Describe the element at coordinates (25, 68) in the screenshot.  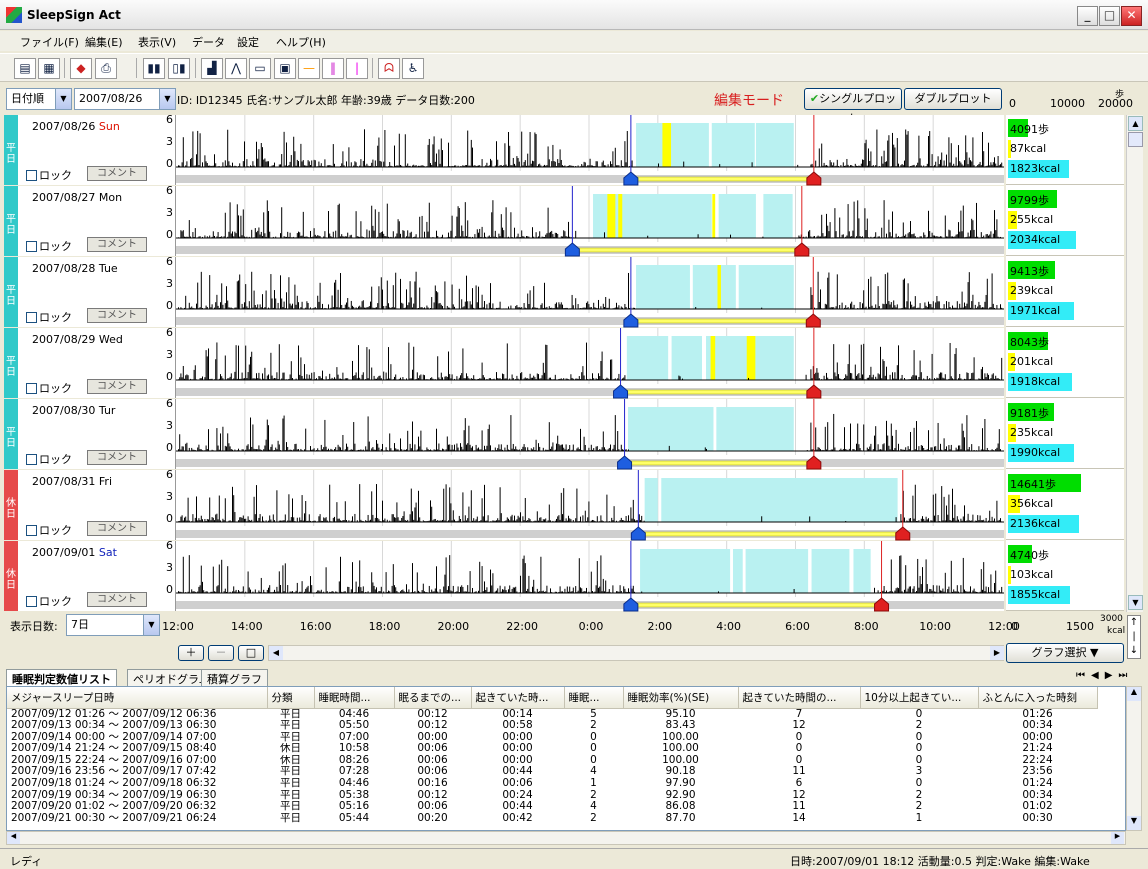
I see `open-folder-icon: ▤` at that location.